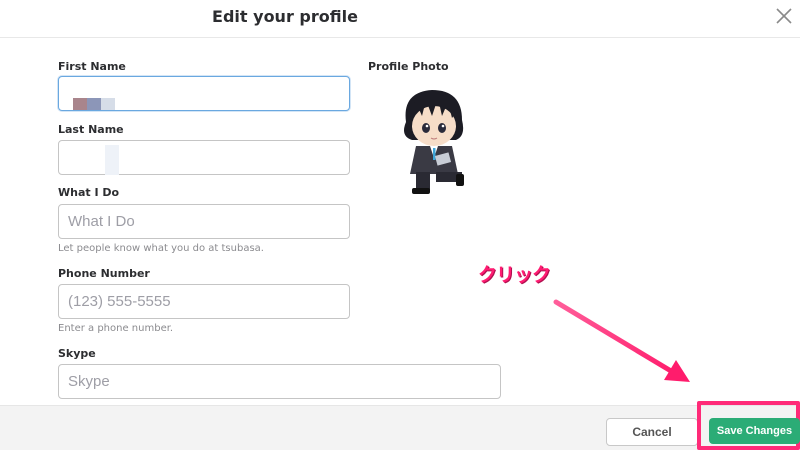 This screenshot has width=800, height=450. Describe the element at coordinates (279, 381) in the screenshot. I see `skype-field` at that location.